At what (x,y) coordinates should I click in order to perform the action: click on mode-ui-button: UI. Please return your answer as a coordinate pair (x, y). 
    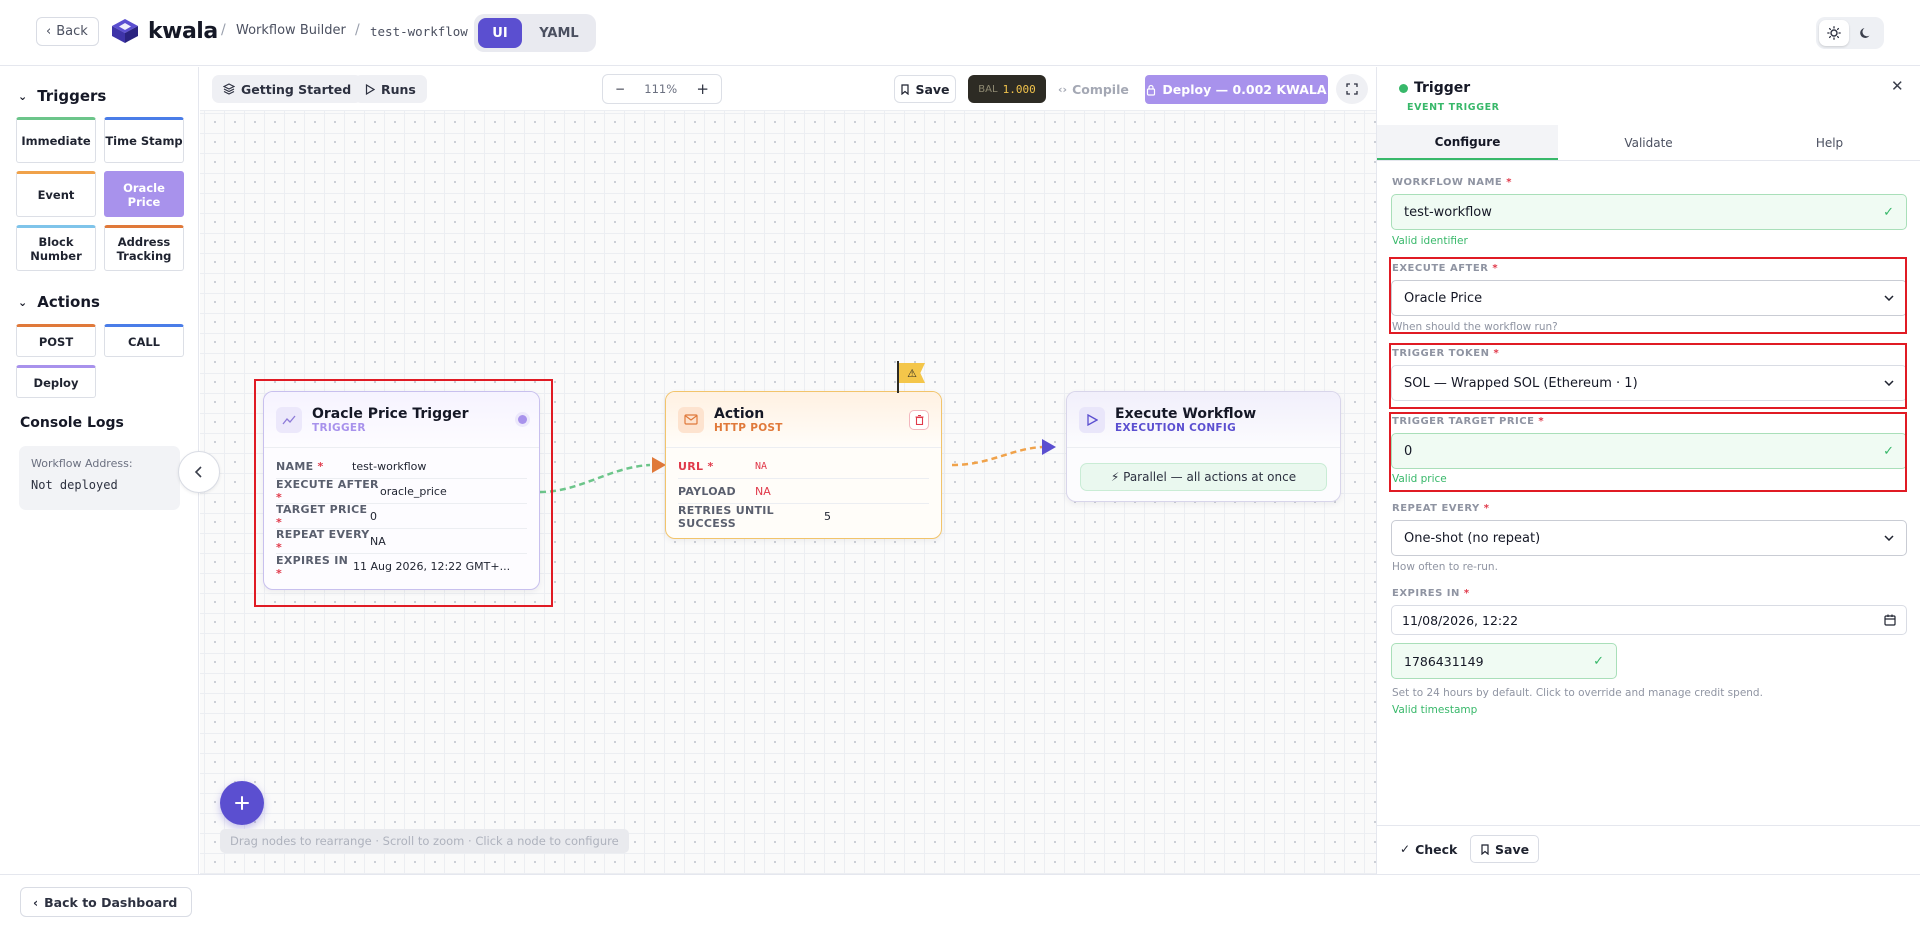
    Looking at the image, I should click on (500, 33).